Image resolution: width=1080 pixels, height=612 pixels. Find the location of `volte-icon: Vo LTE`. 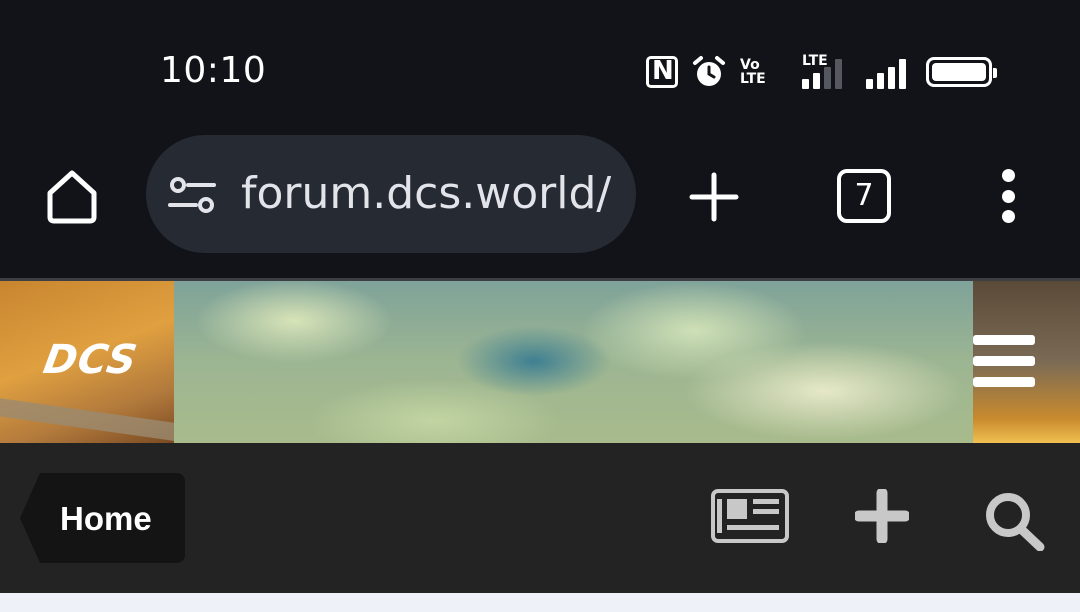

volte-icon: Vo LTE is located at coordinates (759, 72).